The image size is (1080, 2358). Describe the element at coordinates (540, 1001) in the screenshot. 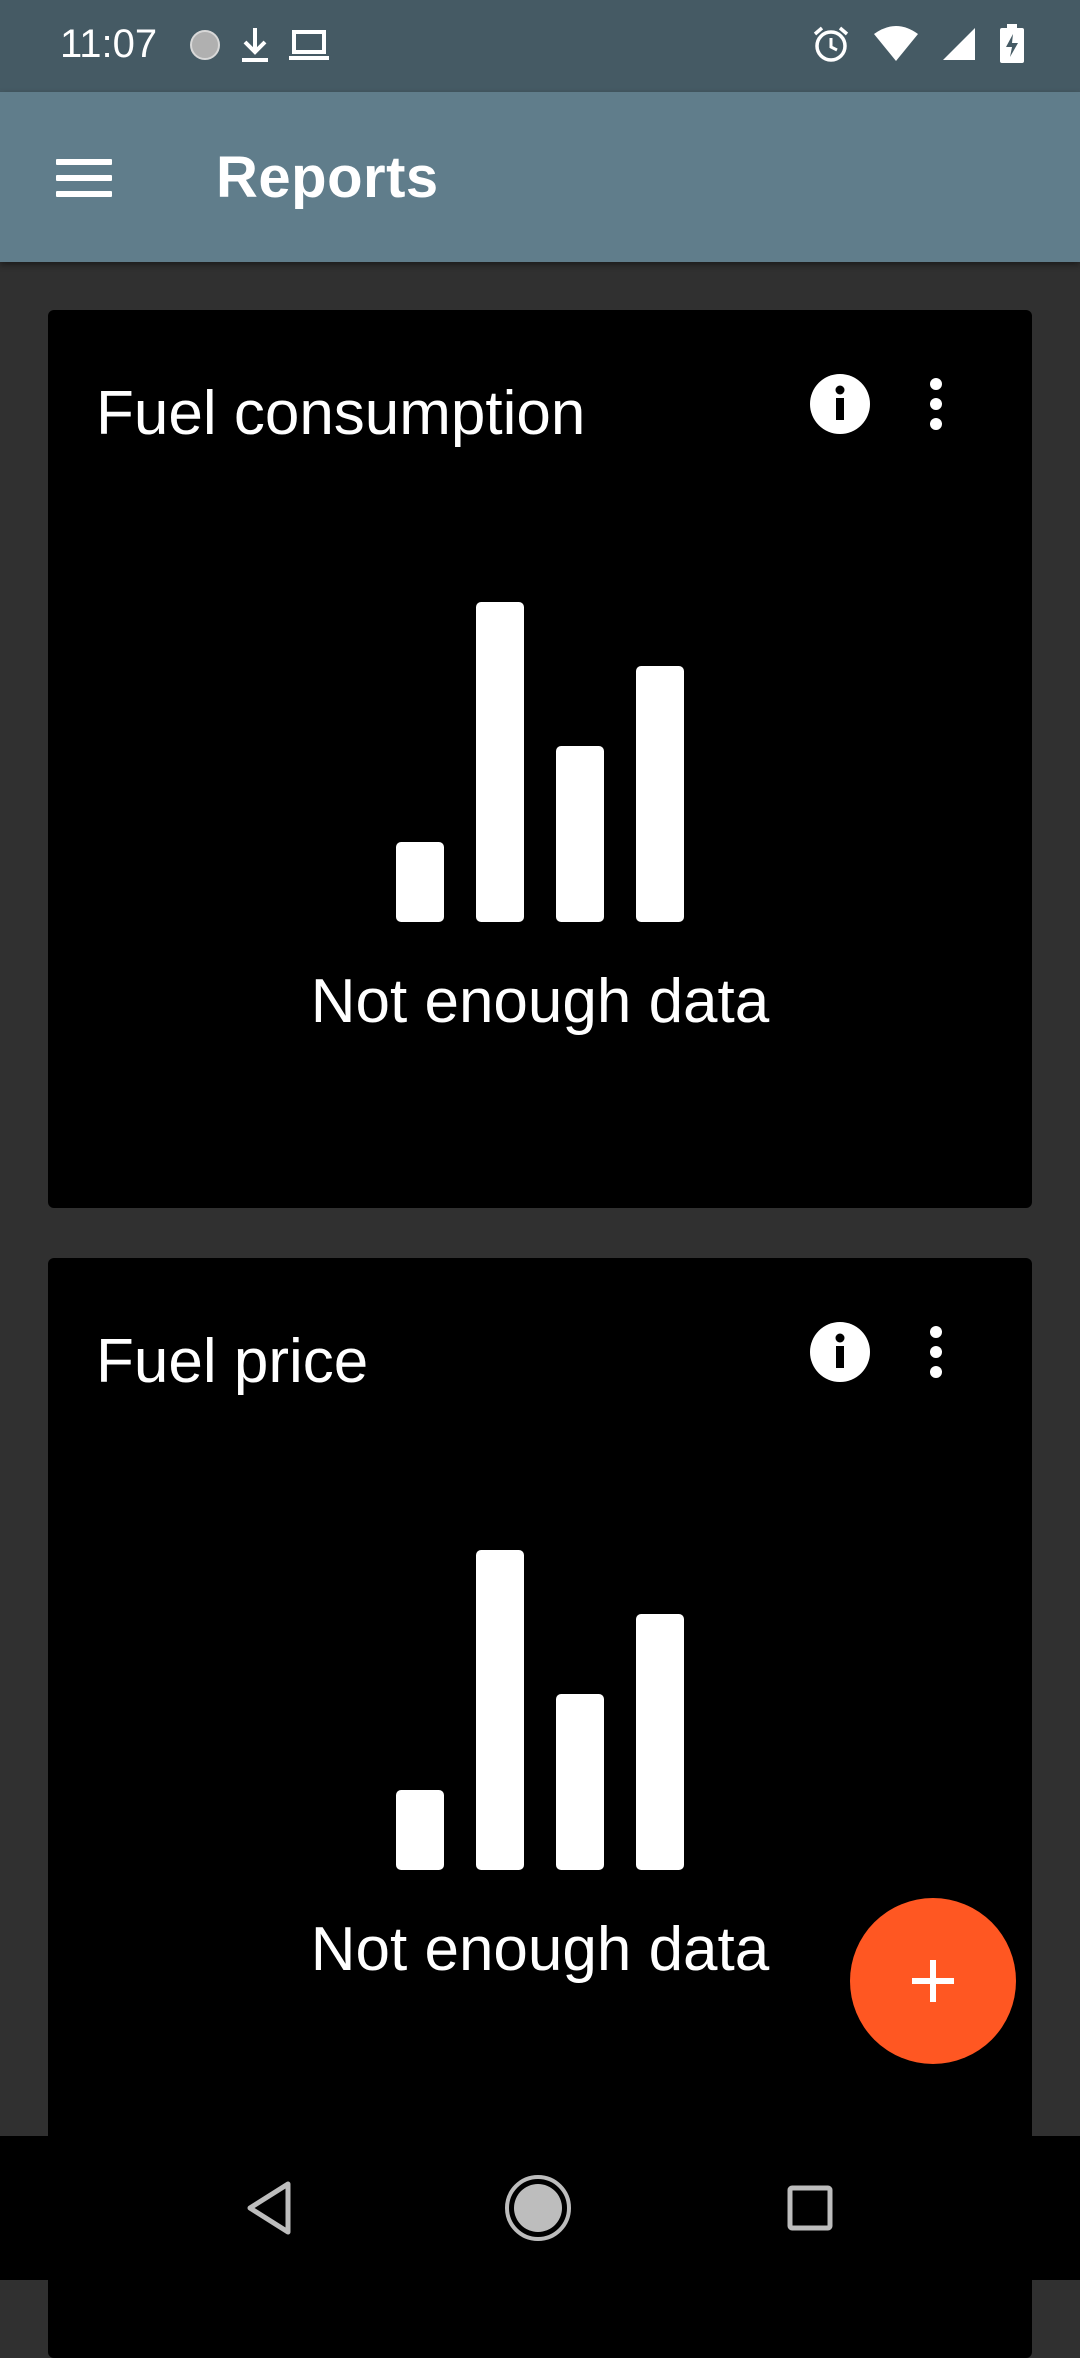

I see `empty-state-text: Not enough data` at that location.